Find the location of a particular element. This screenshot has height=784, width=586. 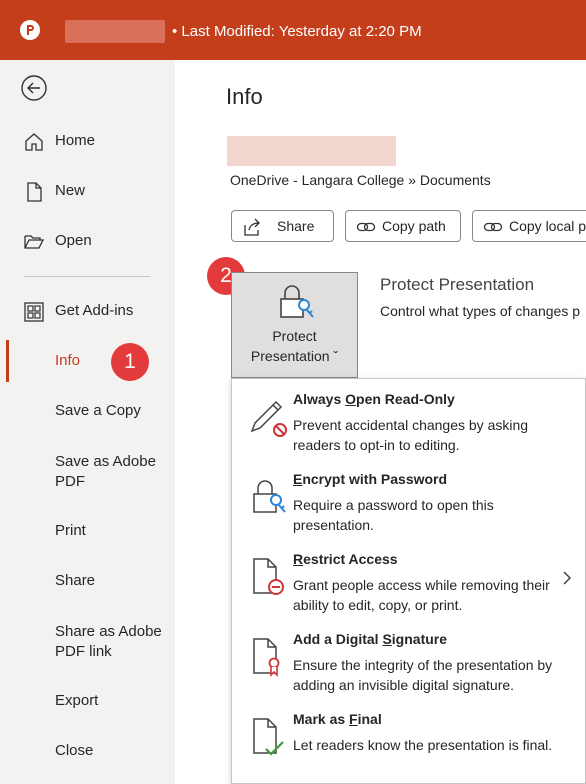

sidebar-item-label: Info is located at coordinates (68, 360).